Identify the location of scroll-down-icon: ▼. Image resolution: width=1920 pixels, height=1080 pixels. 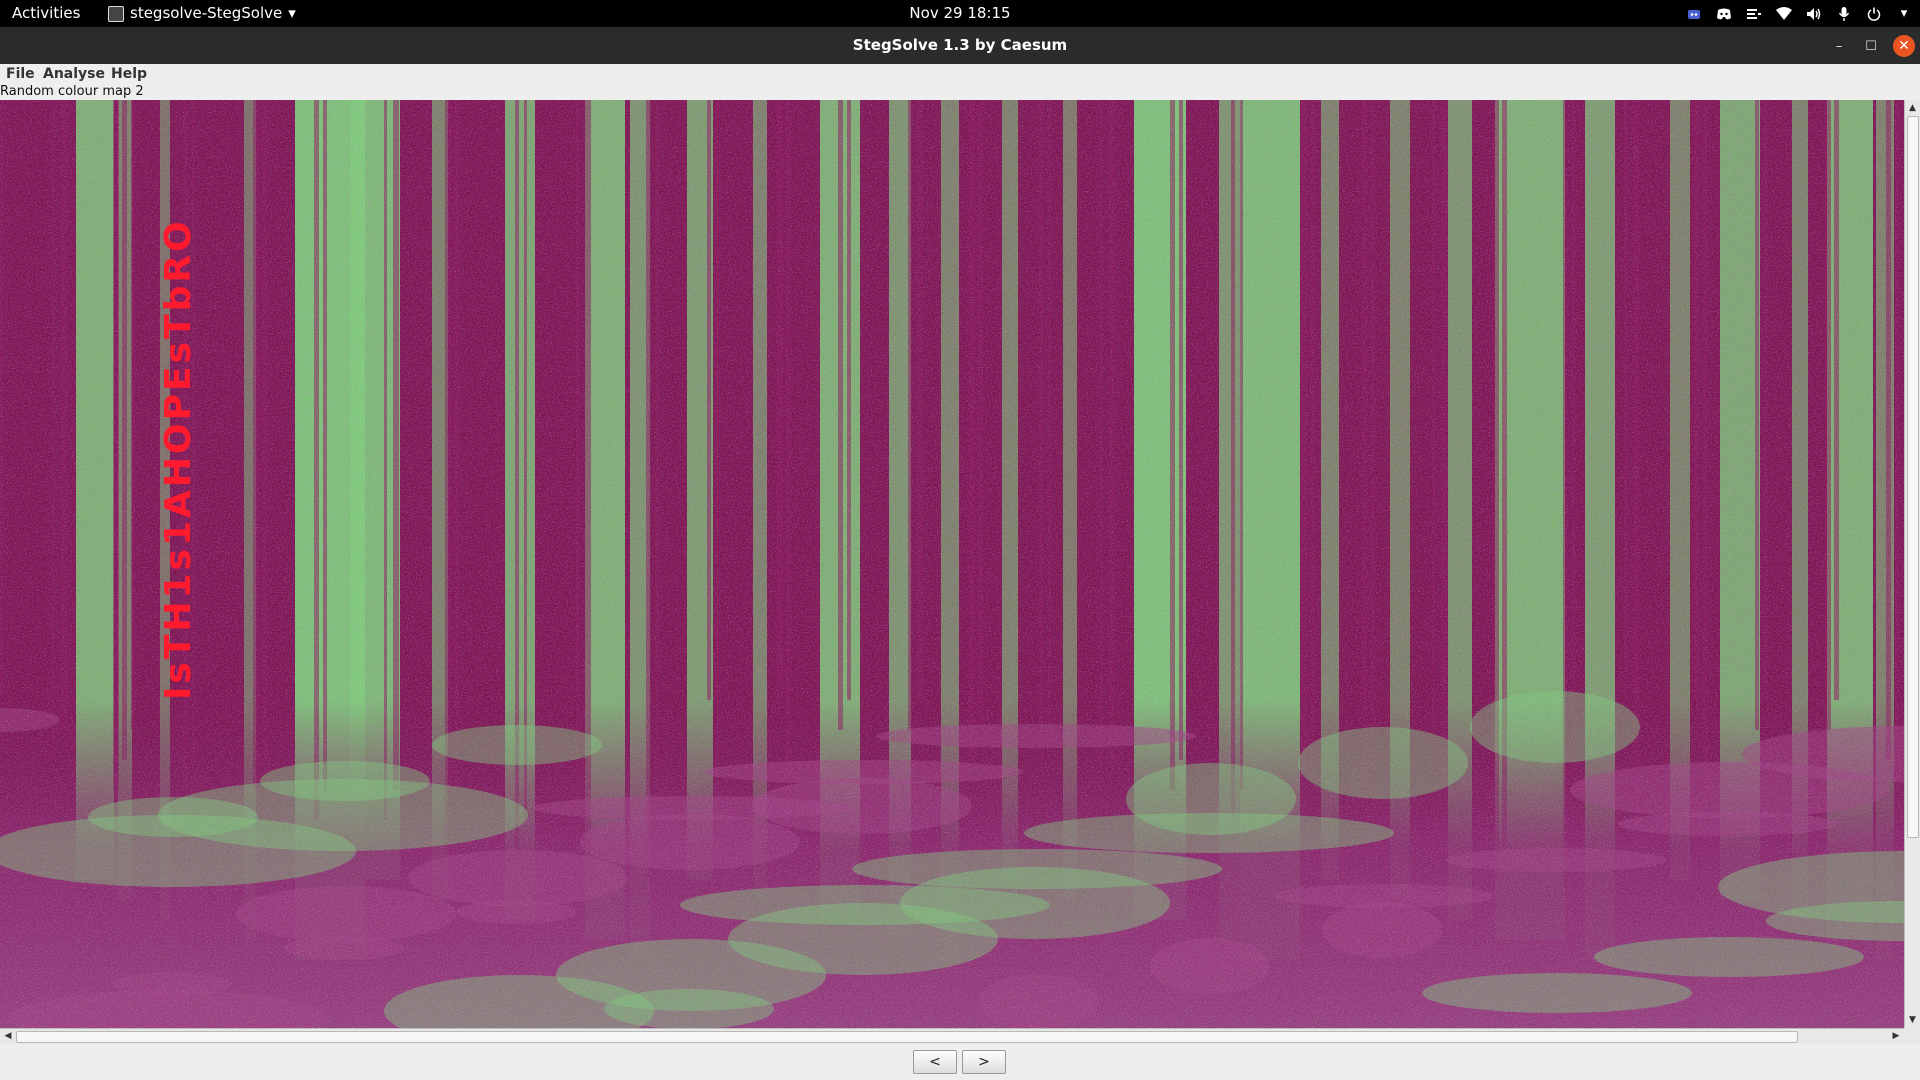
(1912, 1020).